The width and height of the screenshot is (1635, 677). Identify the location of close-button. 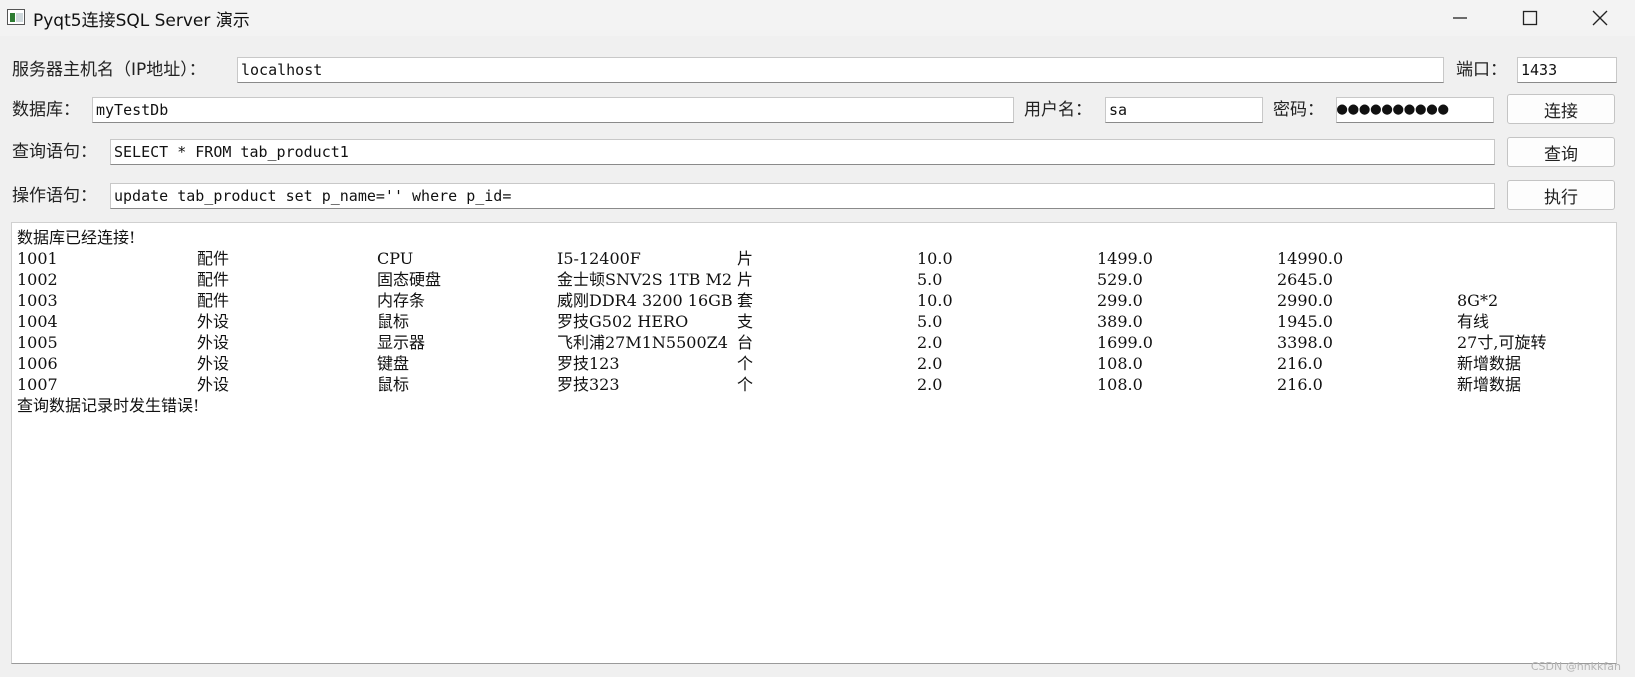
(1600, 18).